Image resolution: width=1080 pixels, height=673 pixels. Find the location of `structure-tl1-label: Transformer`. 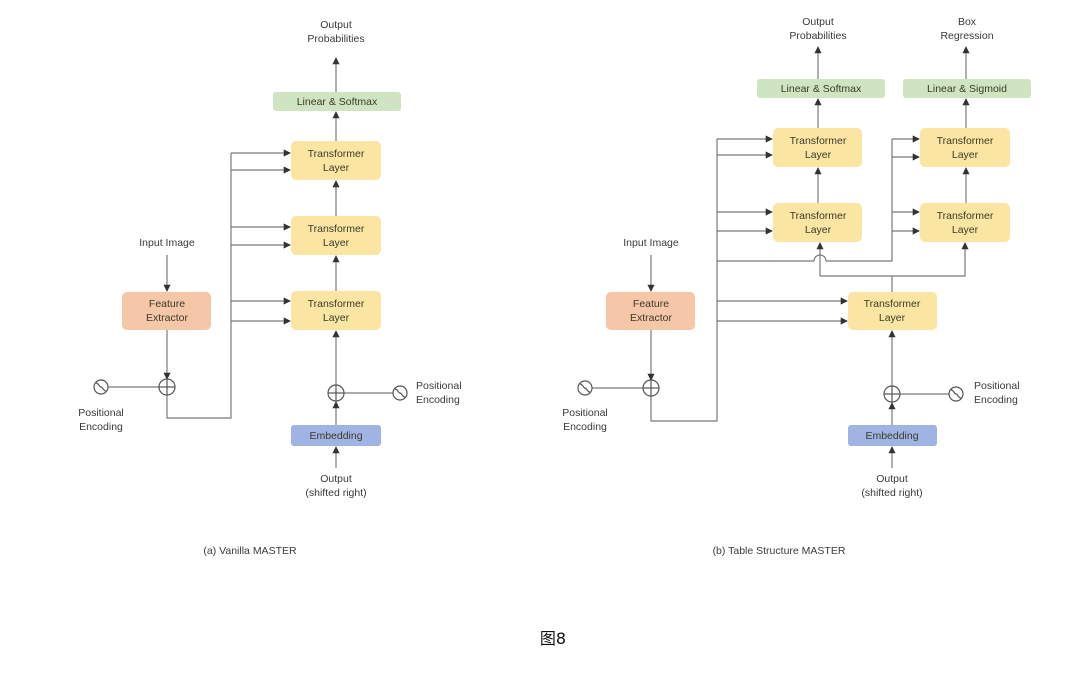

structure-tl1-label: Transformer is located at coordinates (818, 141).